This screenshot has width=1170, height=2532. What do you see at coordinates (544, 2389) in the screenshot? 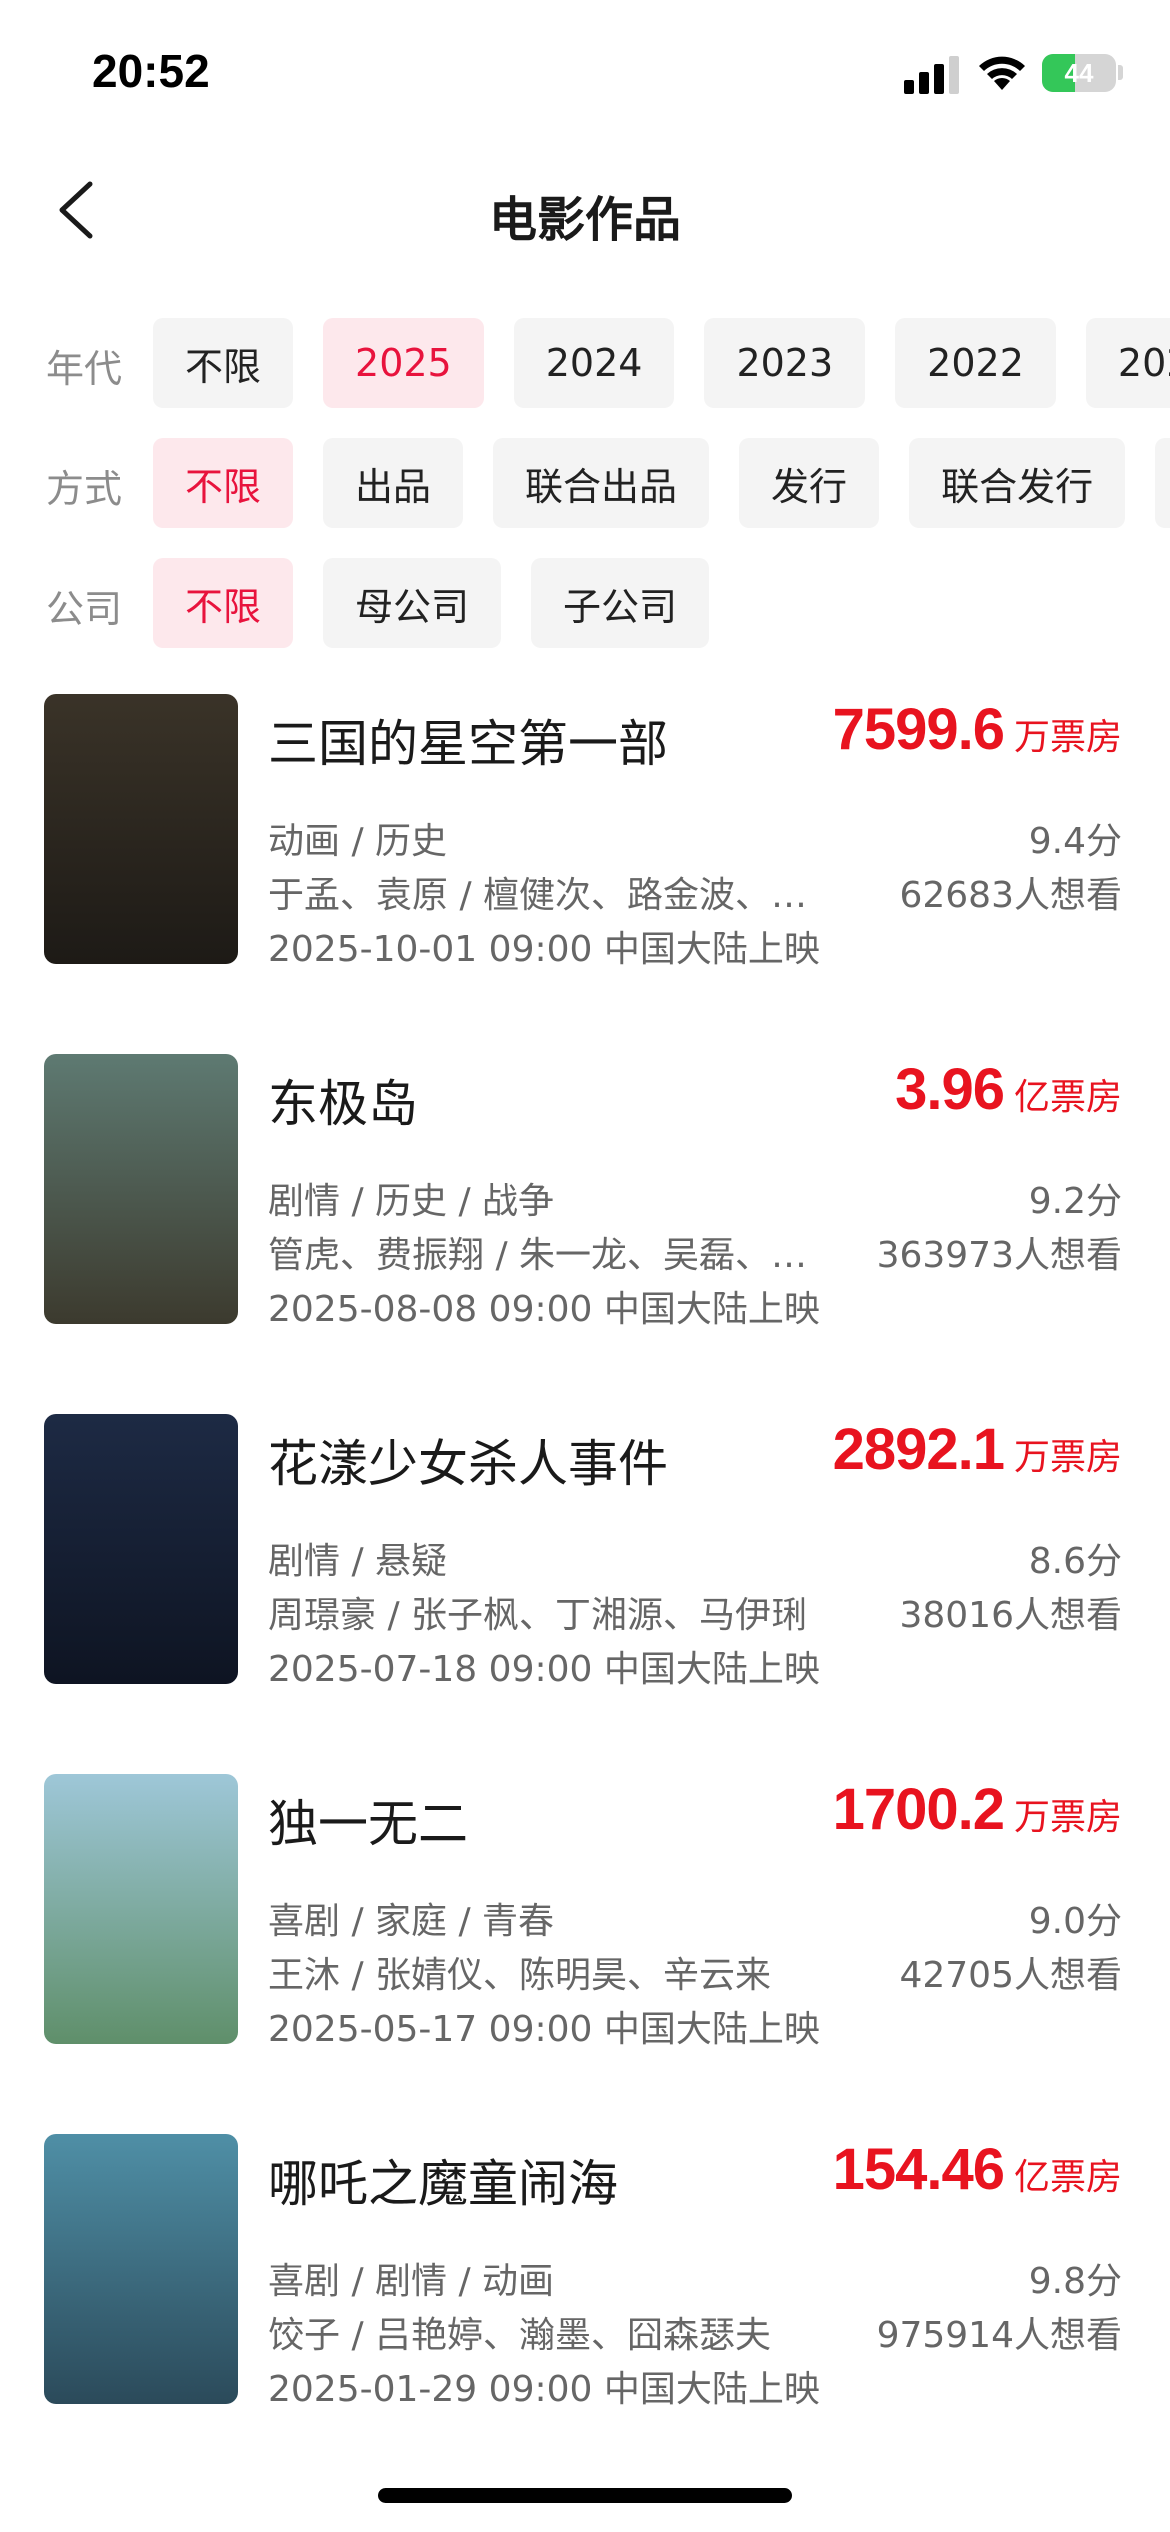
I see `movie-release: 2025-01-29 09:00 中国大陆上映` at bounding box center [544, 2389].